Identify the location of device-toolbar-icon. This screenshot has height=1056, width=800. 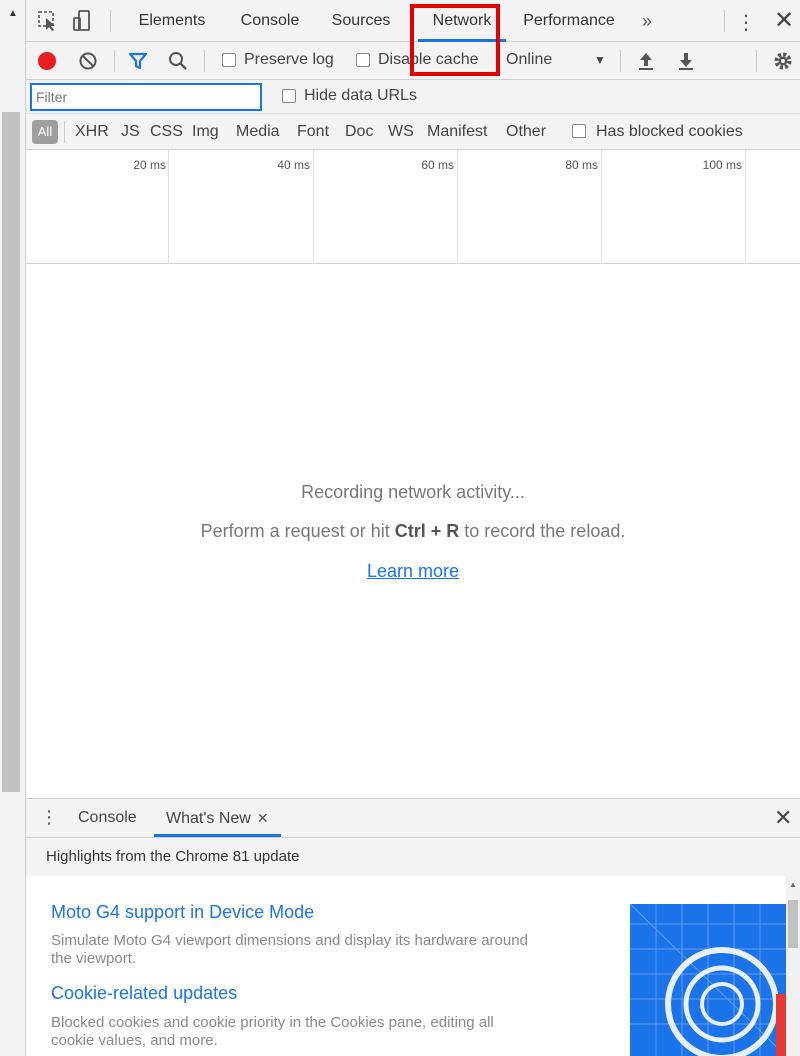
(82, 21).